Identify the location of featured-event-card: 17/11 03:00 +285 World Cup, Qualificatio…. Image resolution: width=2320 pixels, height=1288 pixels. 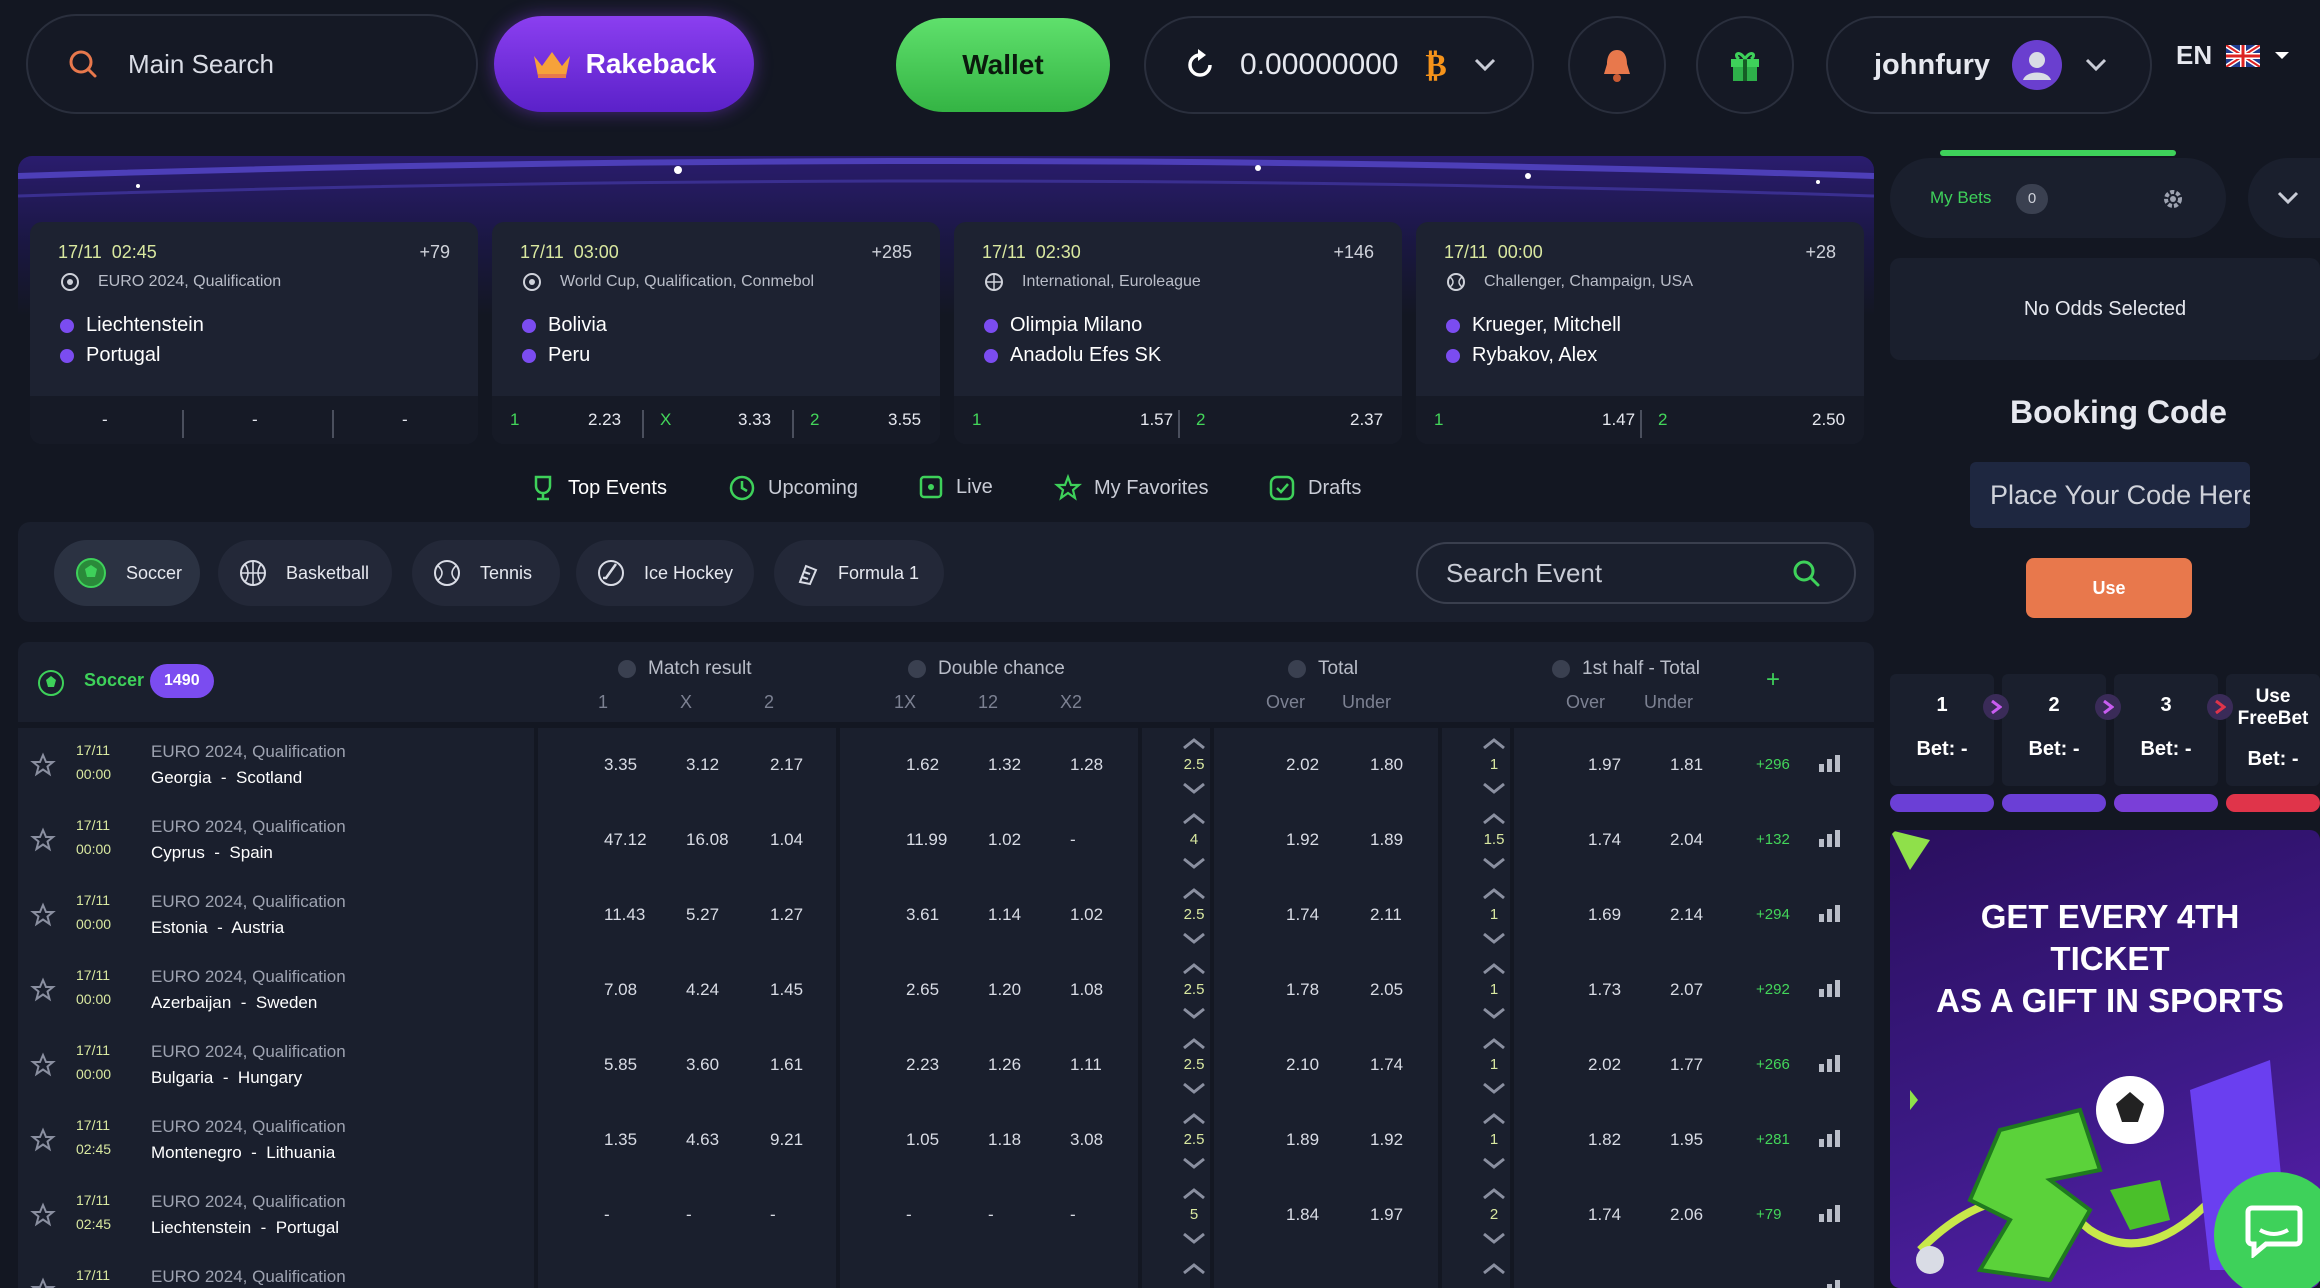
(716, 333).